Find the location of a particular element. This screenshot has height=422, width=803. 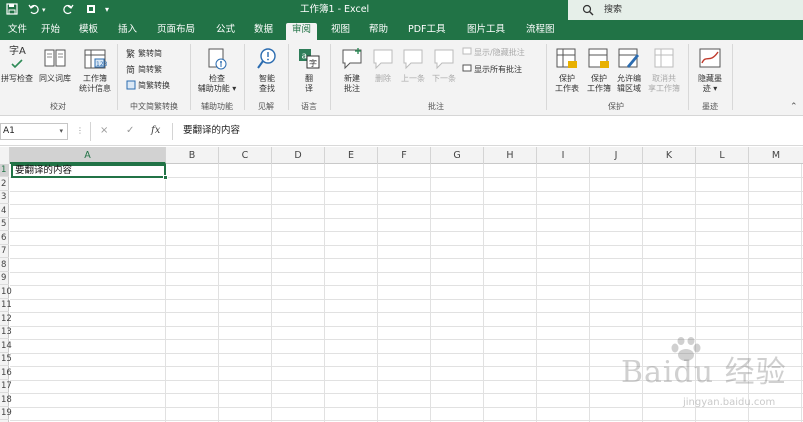

search-box: 搜索 is located at coordinates (685, 10).